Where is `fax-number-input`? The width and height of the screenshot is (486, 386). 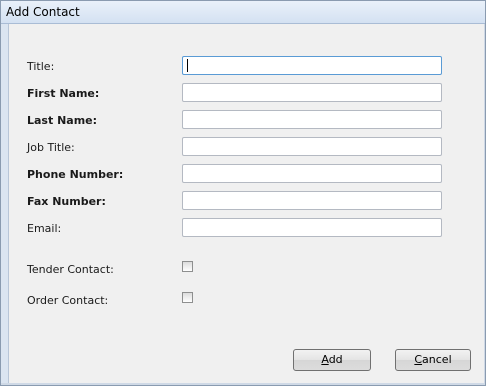 fax-number-input is located at coordinates (312, 200).